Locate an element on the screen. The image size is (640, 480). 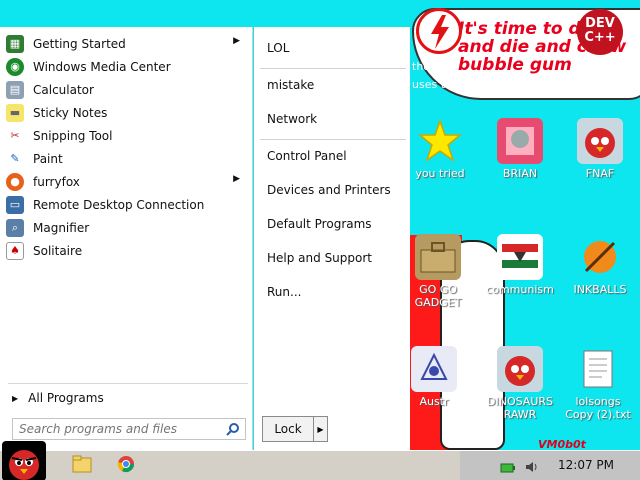
program-item-remote-desktop: ▭ Remote Desktop Connection is located at coordinates (126, 204).